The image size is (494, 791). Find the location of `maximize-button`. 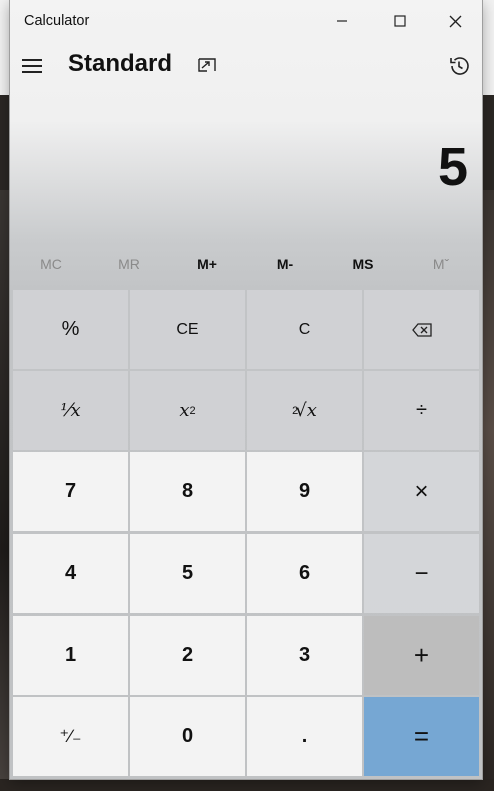

maximize-button is located at coordinates (400, 21).